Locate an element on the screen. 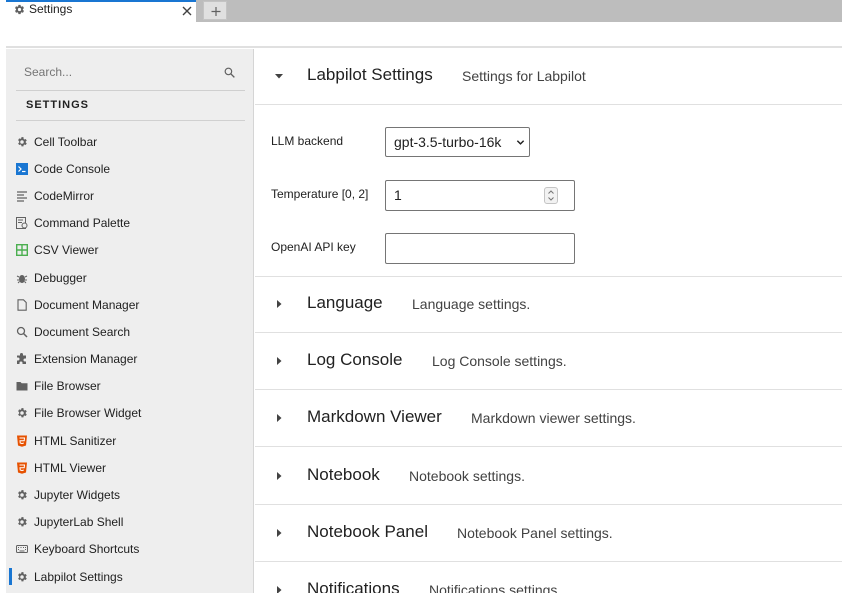  group-header-notebook: Notebook Notebook settings. is located at coordinates (548, 477).